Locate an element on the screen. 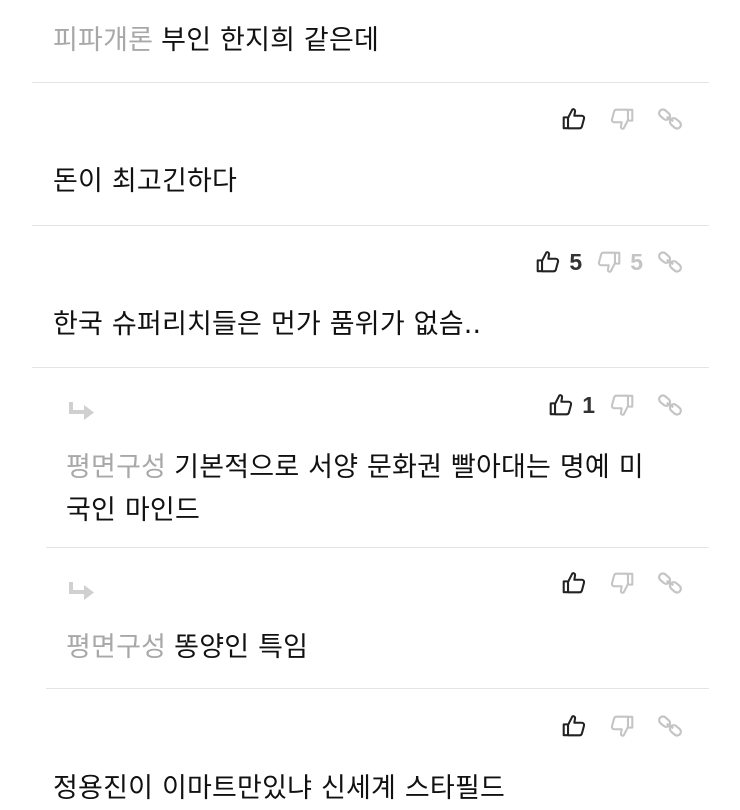  comment-text: 돈이 최고긴하다 is located at coordinates (145, 181).